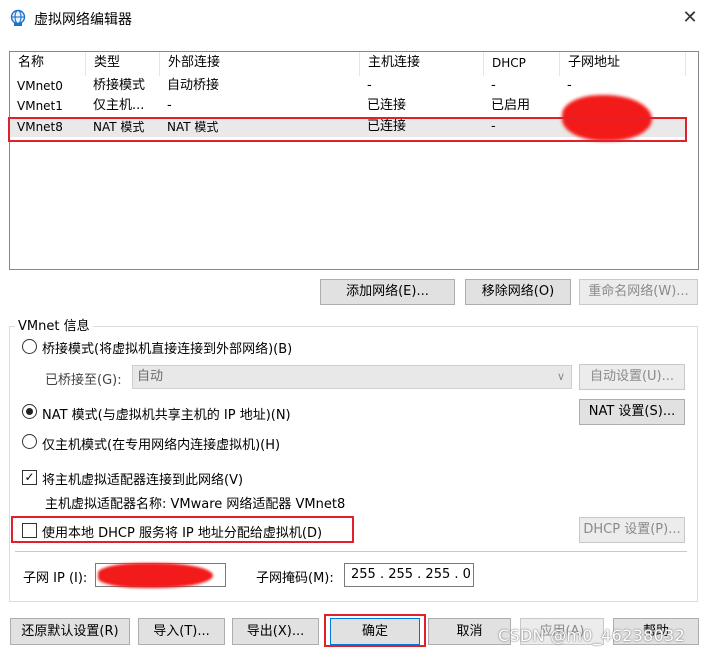  What do you see at coordinates (422, 64) in the screenshot?
I see `column-header-host: 主机连接` at bounding box center [422, 64].